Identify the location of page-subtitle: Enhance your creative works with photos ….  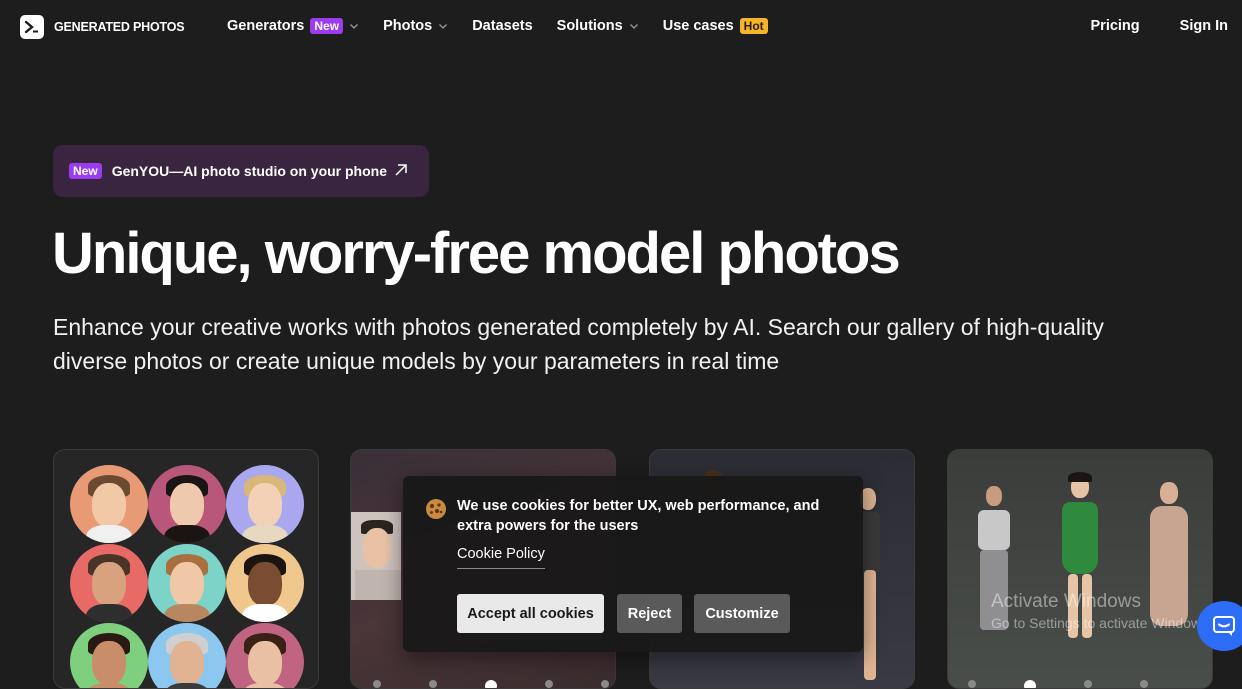
(578, 344).